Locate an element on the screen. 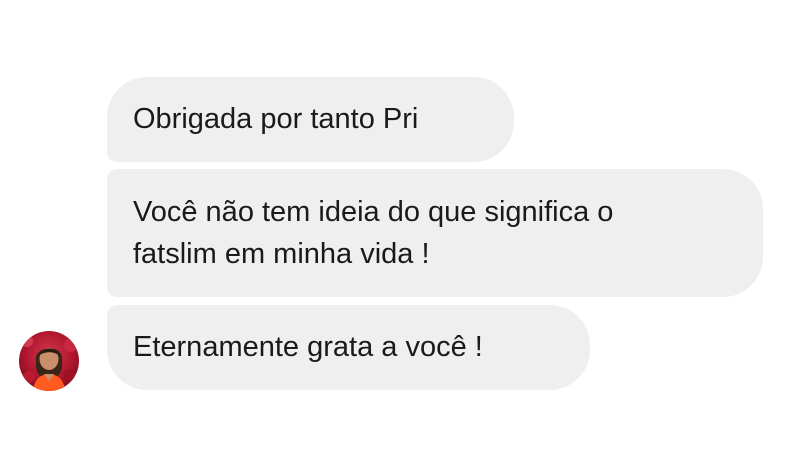  message-bubble-1: Obrigada por tanto Pri is located at coordinates (310, 119).